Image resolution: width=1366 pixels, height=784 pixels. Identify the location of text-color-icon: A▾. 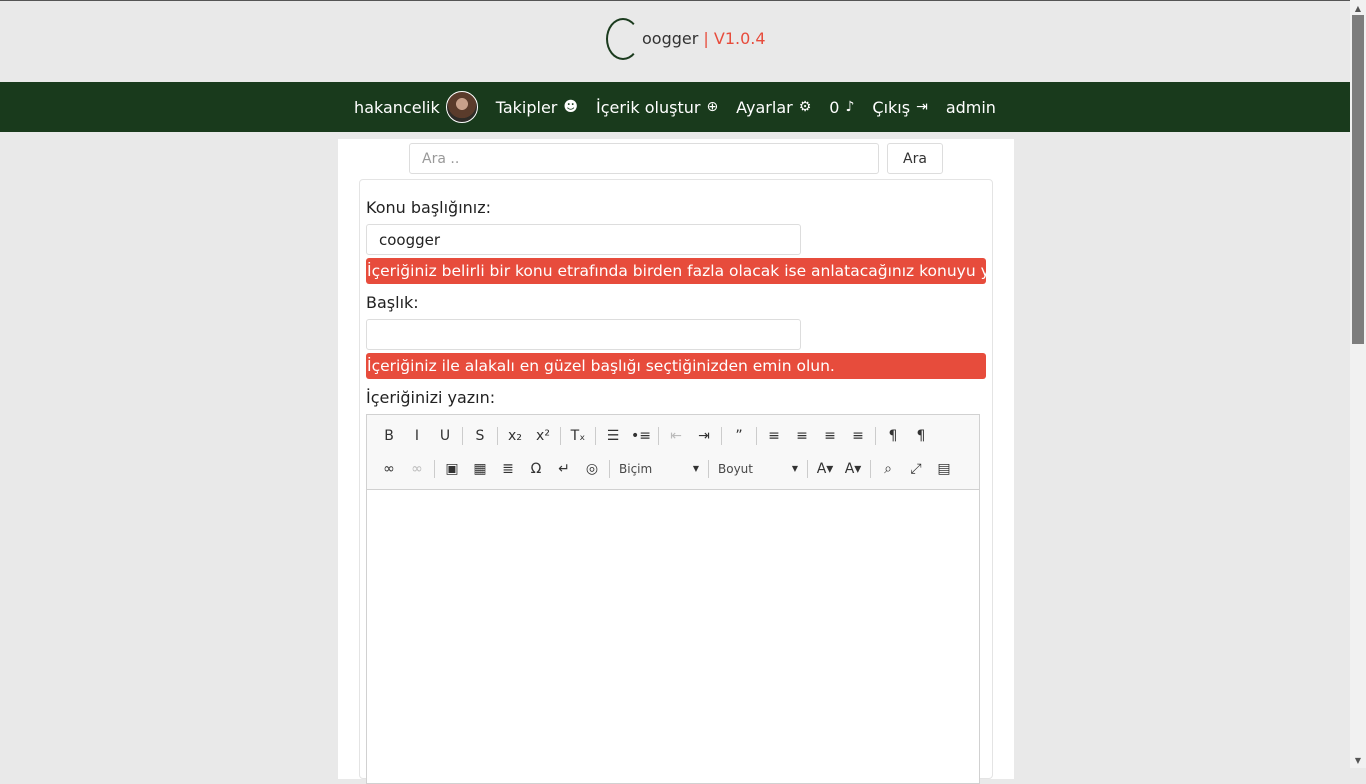
(825, 469).